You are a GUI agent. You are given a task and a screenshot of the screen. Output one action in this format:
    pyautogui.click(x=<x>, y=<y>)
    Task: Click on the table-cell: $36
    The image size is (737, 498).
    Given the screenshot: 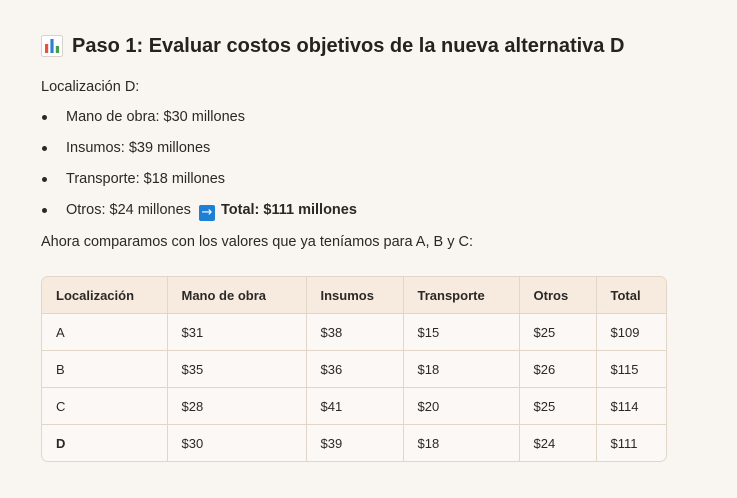 What is the action you would take?
    pyautogui.click(x=355, y=369)
    